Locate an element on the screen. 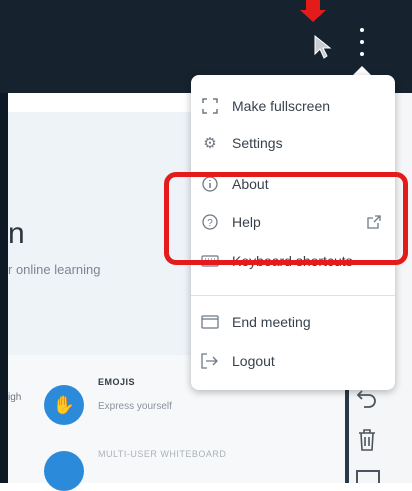 This screenshot has width=412, height=491. menu-item-settings: ⚙ Settings is located at coordinates (293, 143).